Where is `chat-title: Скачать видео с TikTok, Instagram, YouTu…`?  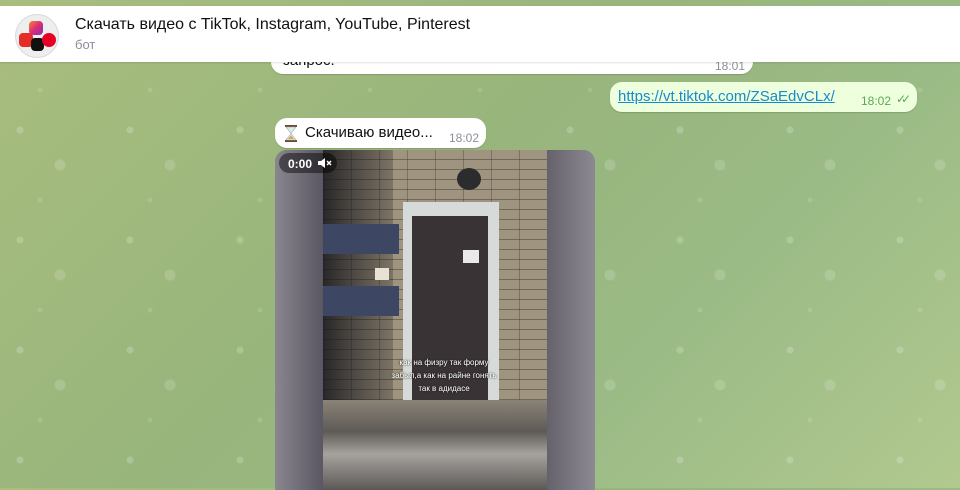 chat-title: Скачать видео с TikTok, Instagram, YouTu… is located at coordinates (272, 25).